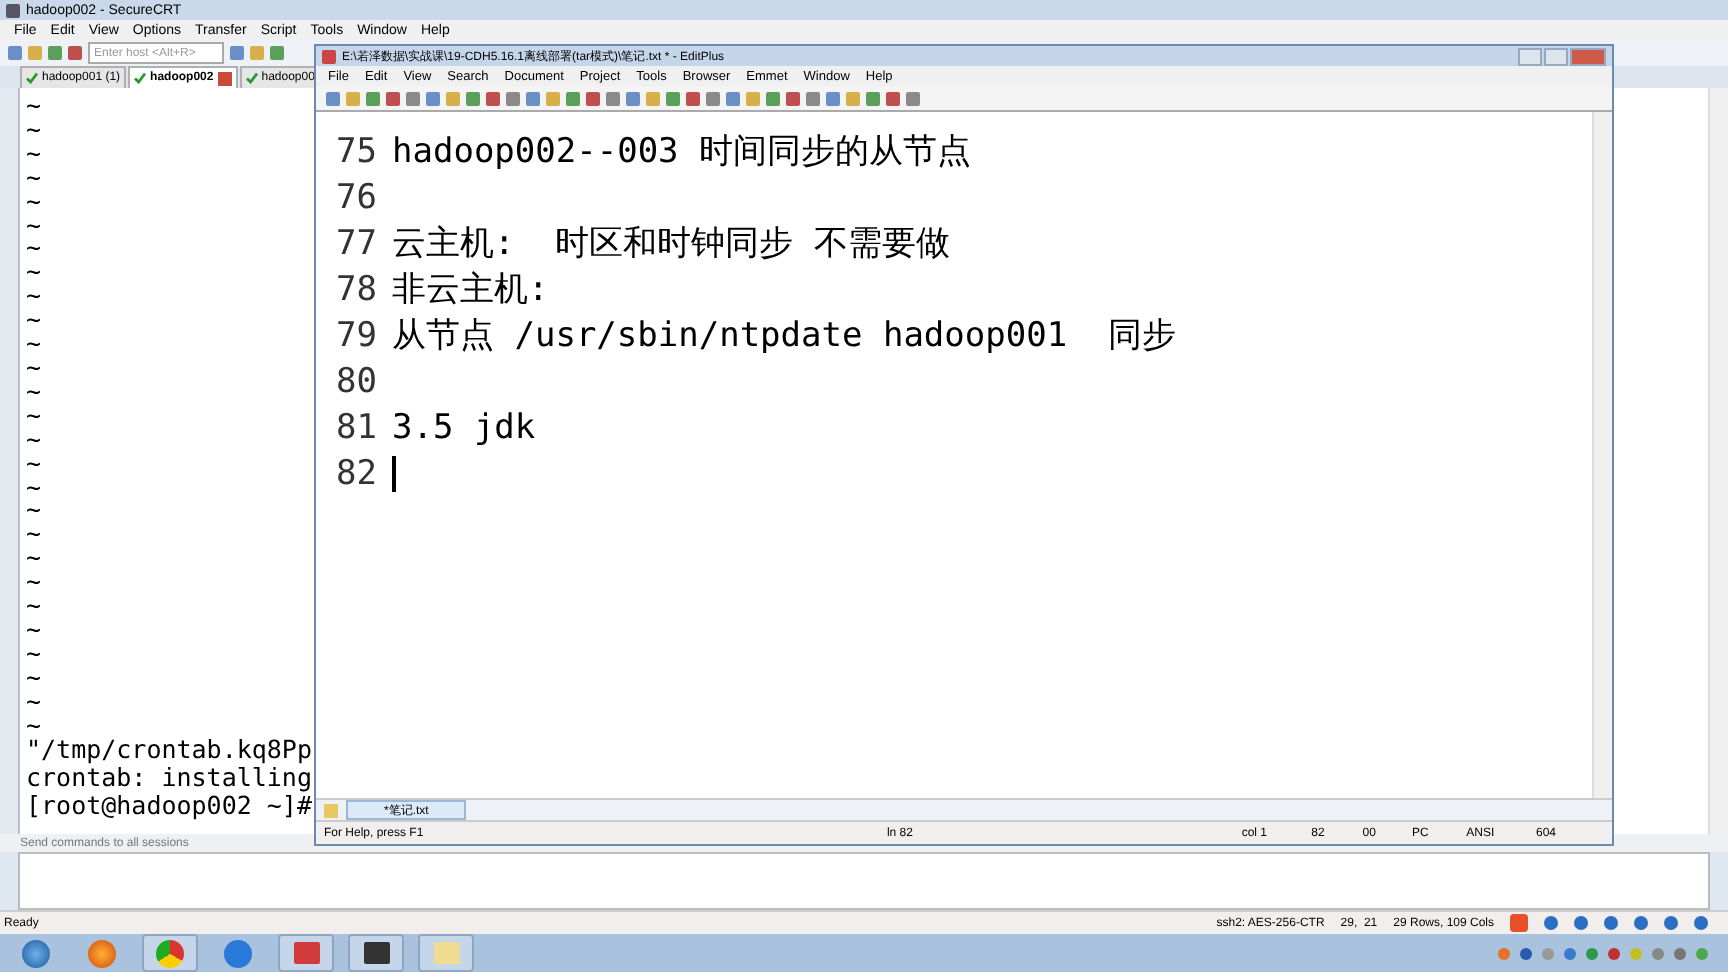 The image size is (1728, 972). Describe the element at coordinates (1519, 923) in the screenshot. I see `ime-icon` at that location.